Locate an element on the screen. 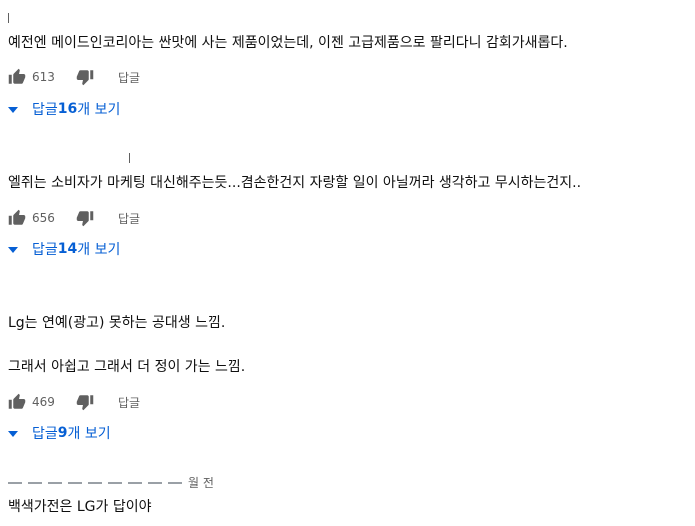 The height and width of the screenshot is (526, 695). comment-actions: 656 답글 is located at coordinates (74, 218).